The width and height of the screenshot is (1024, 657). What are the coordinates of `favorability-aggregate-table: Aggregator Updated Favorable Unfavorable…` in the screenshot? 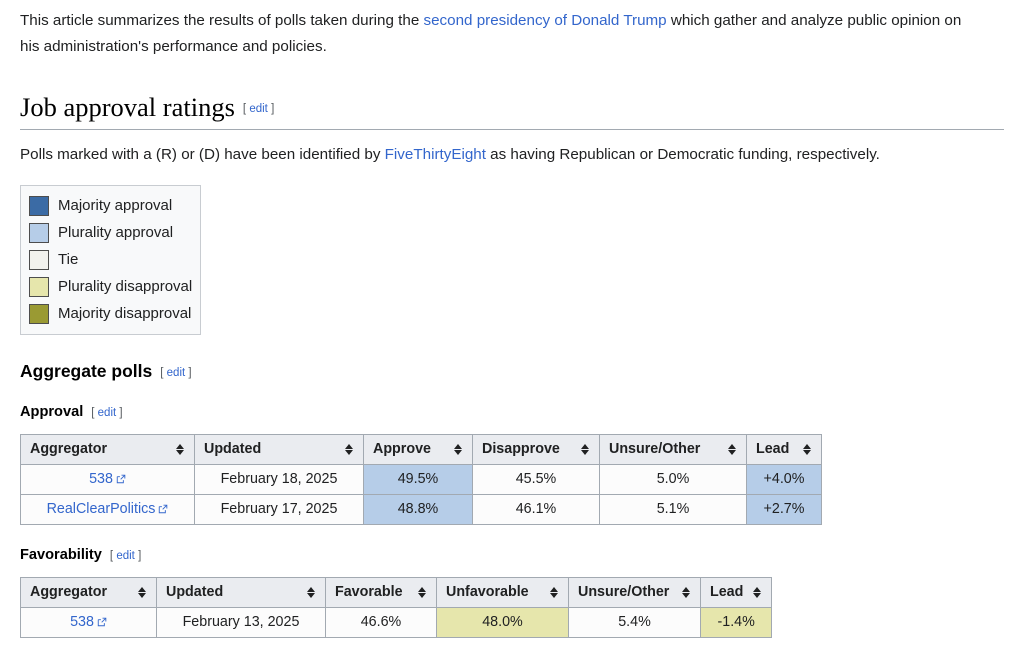 It's located at (396, 608).